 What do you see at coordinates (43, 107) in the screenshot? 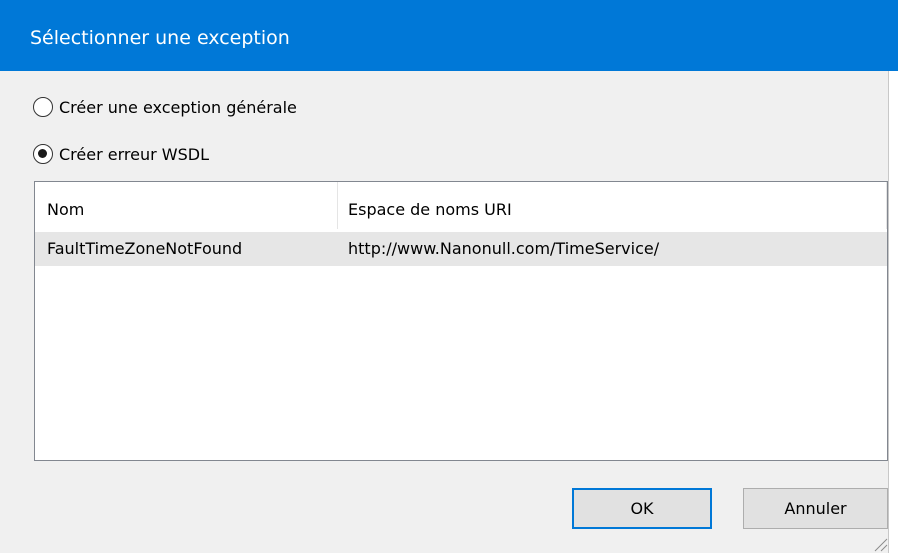
I see `radio-unchecked-icon` at bounding box center [43, 107].